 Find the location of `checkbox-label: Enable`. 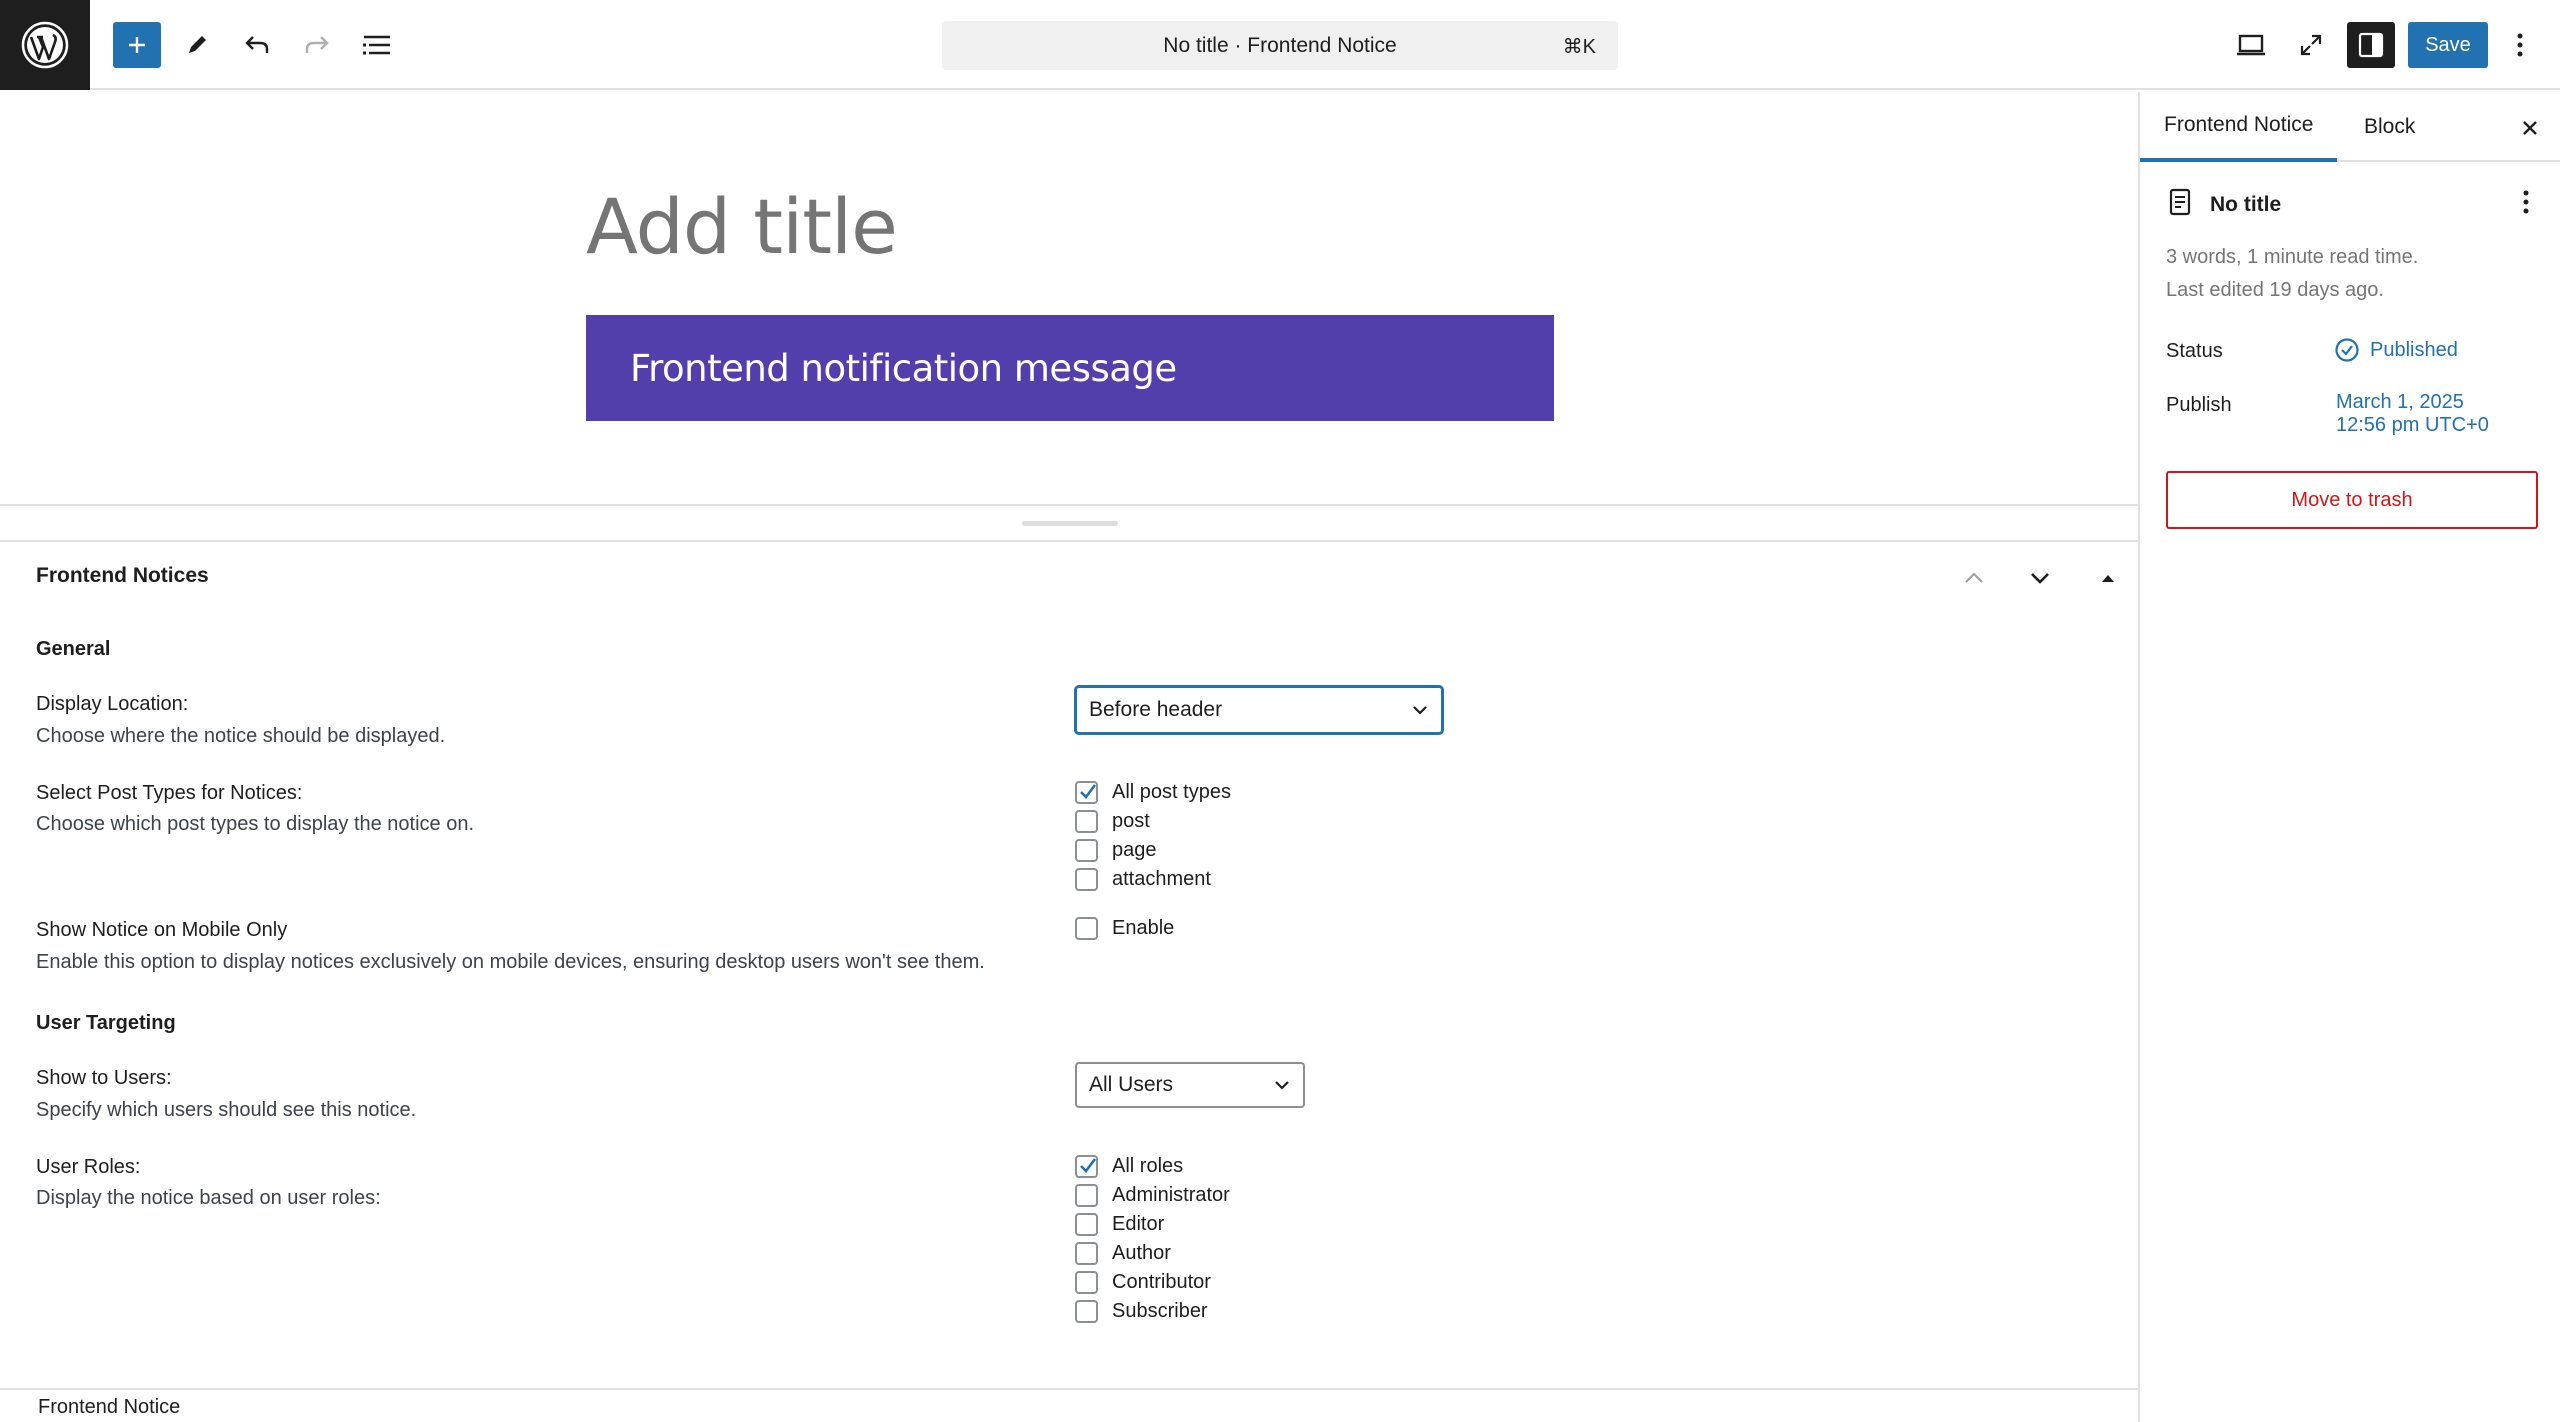

checkbox-label: Enable is located at coordinates (1143, 927).